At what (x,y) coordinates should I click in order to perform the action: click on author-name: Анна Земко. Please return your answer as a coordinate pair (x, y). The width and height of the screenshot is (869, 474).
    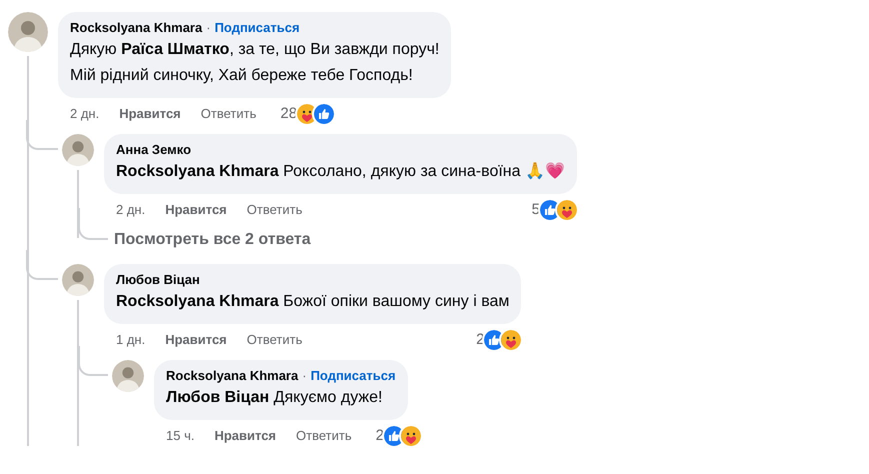
    Looking at the image, I should click on (154, 150).